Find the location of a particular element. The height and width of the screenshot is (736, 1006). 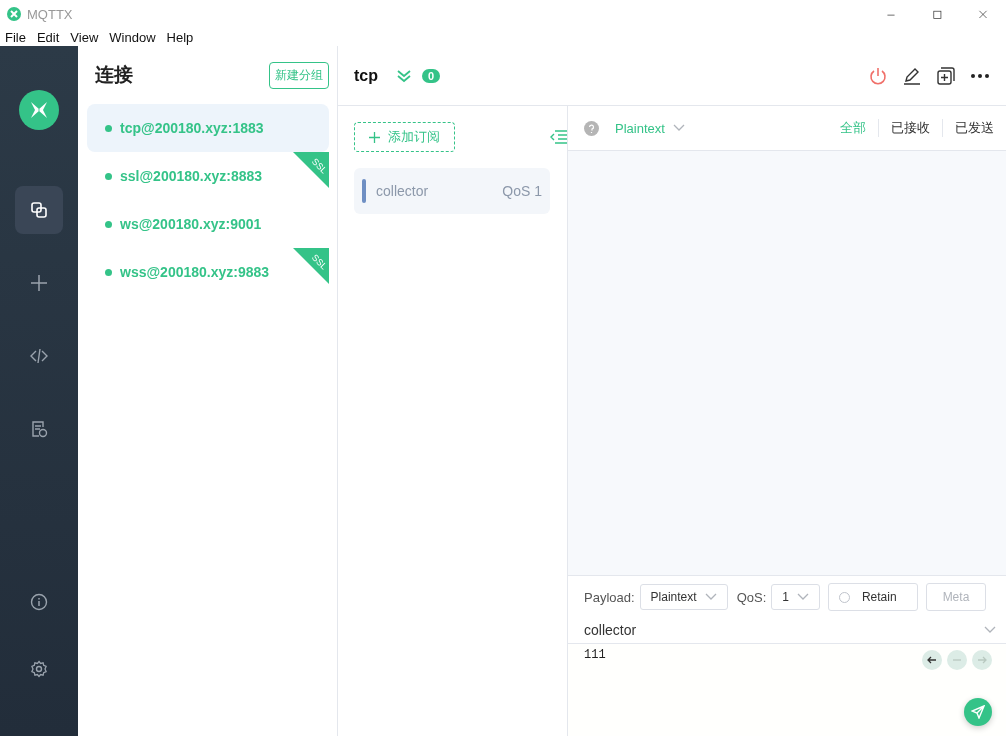

payload-field: 111 is located at coordinates (595, 655).